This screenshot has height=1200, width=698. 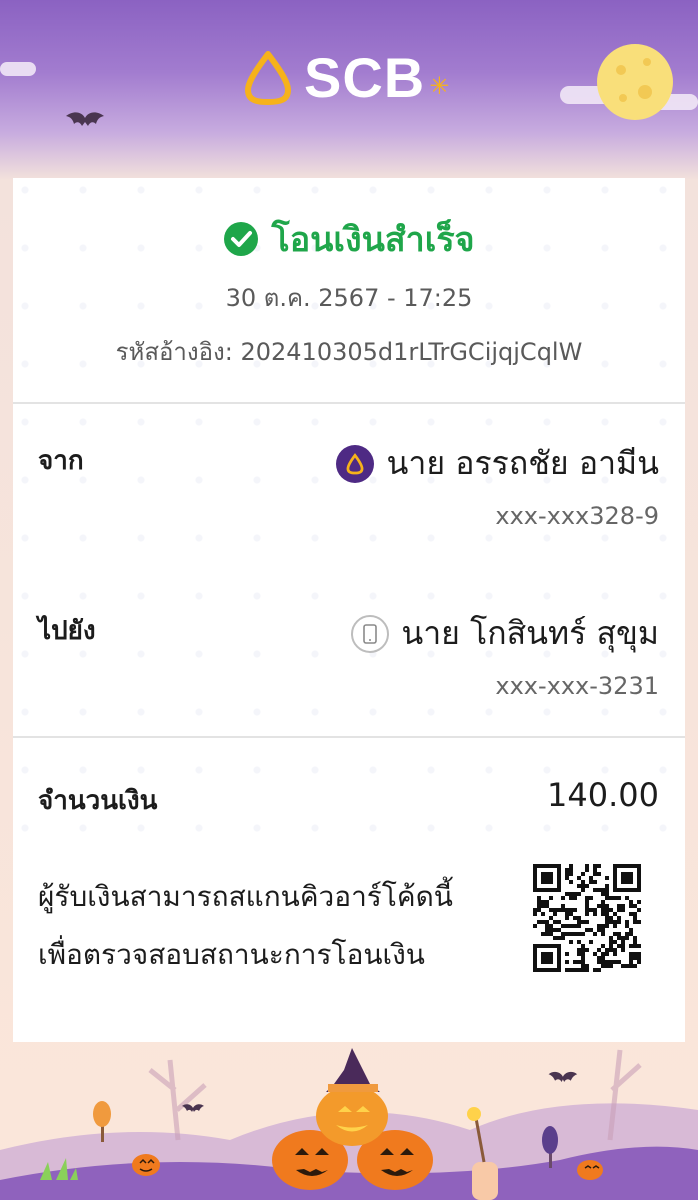 I want to click on amount-value: 140.00, so click(x=603, y=795).